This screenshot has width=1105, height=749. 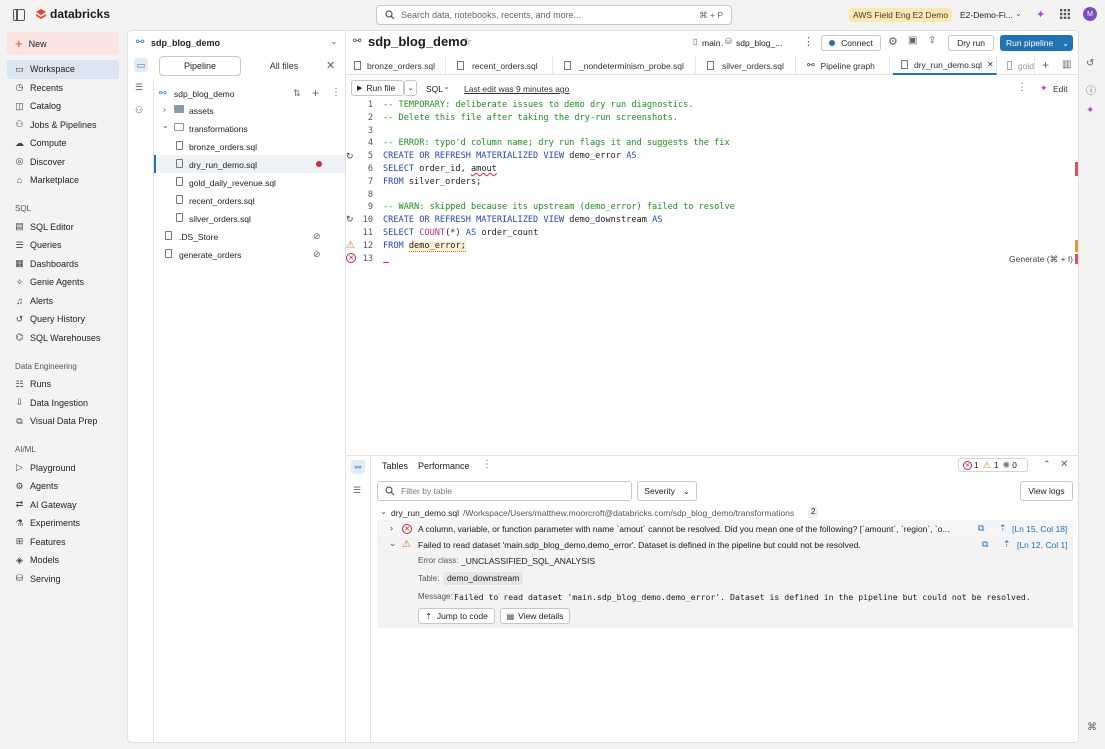 What do you see at coordinates (284, 66) in the screenshot?
I see `browser-tab-all-files: All files` at bounding box center [284, 66].